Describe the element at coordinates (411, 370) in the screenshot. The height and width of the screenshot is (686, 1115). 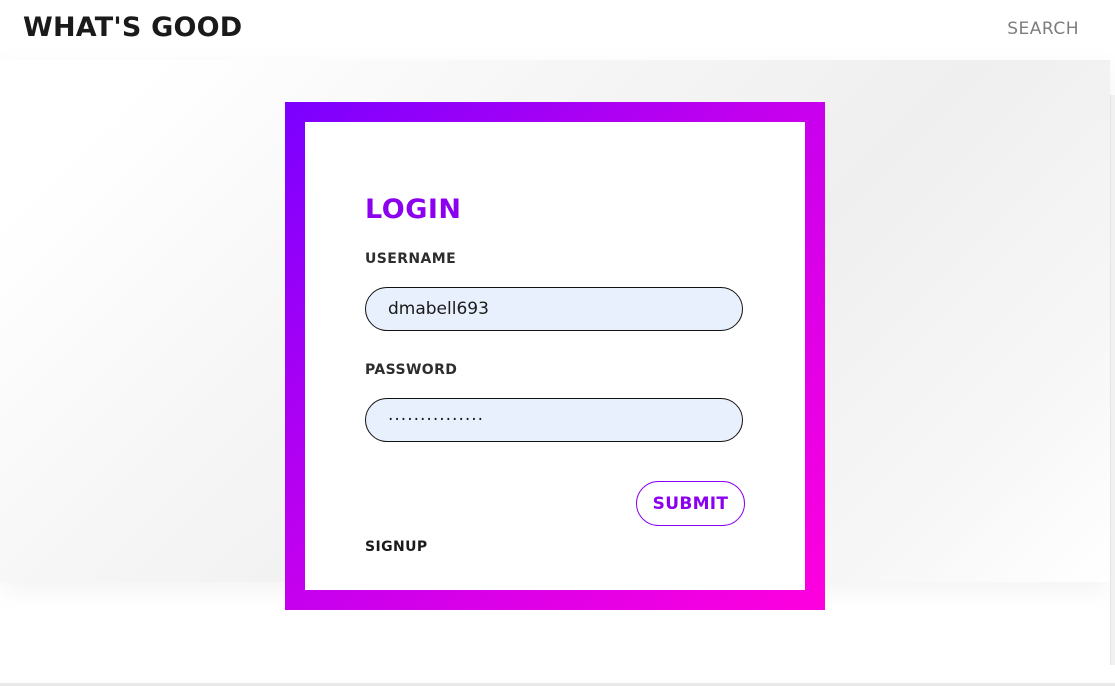
I see `password-label: PASSWORD` at that location.